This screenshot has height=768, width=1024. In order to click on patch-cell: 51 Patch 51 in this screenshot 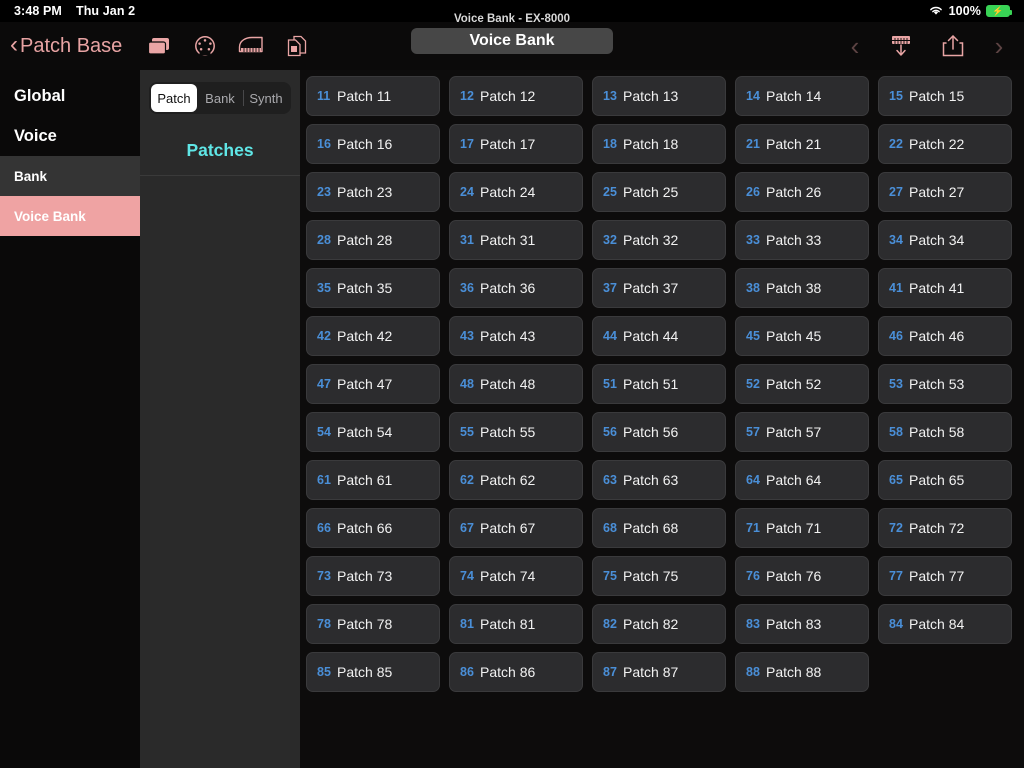, I will do `click(659, 384)`.